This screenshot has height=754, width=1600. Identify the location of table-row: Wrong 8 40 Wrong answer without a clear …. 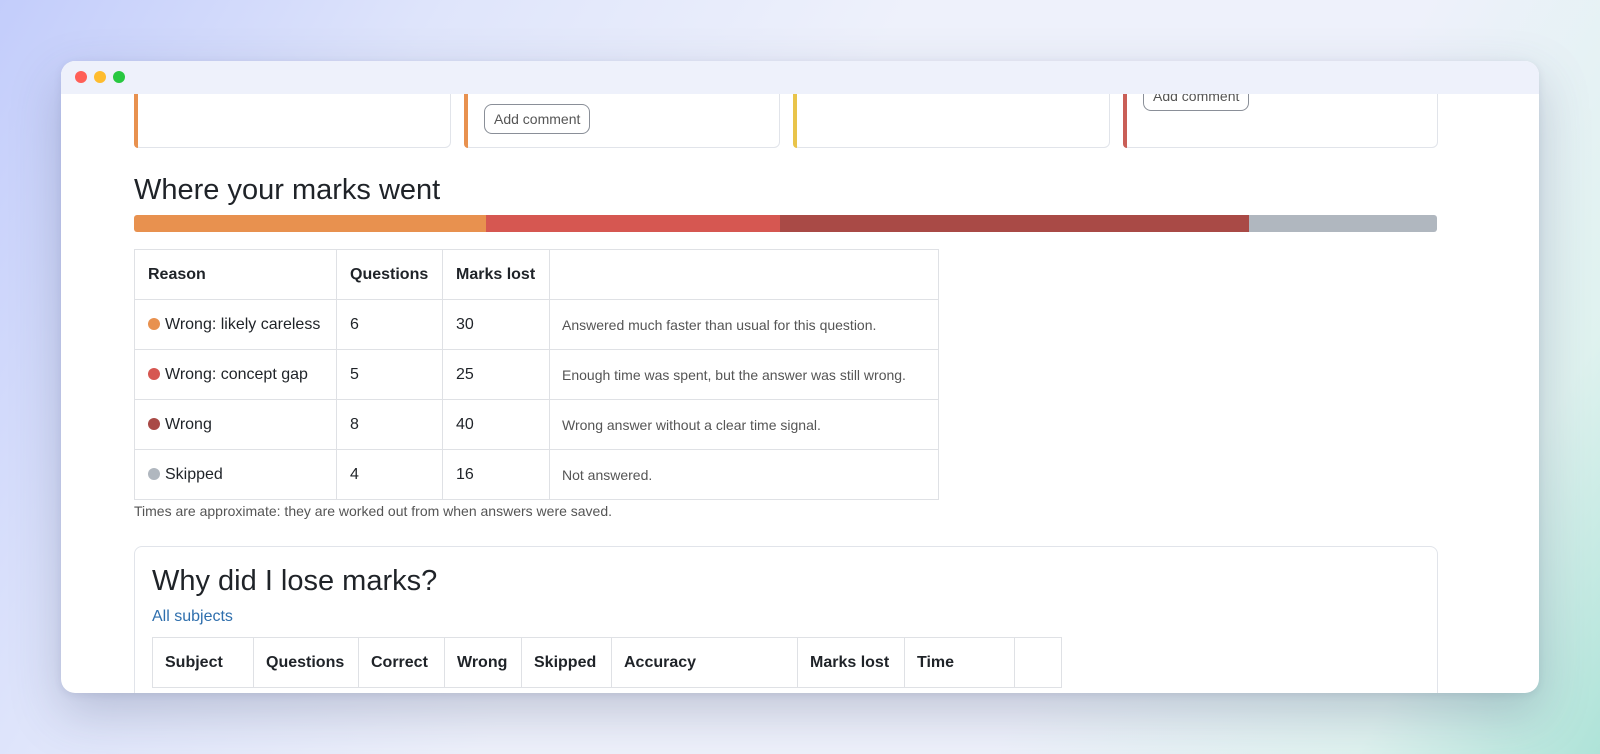
(536, 424).